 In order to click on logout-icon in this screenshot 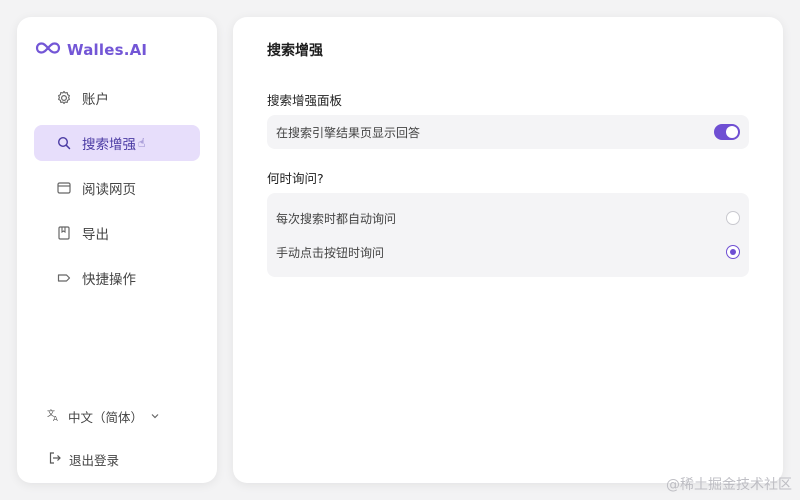, I will do `click(55, 459)`.